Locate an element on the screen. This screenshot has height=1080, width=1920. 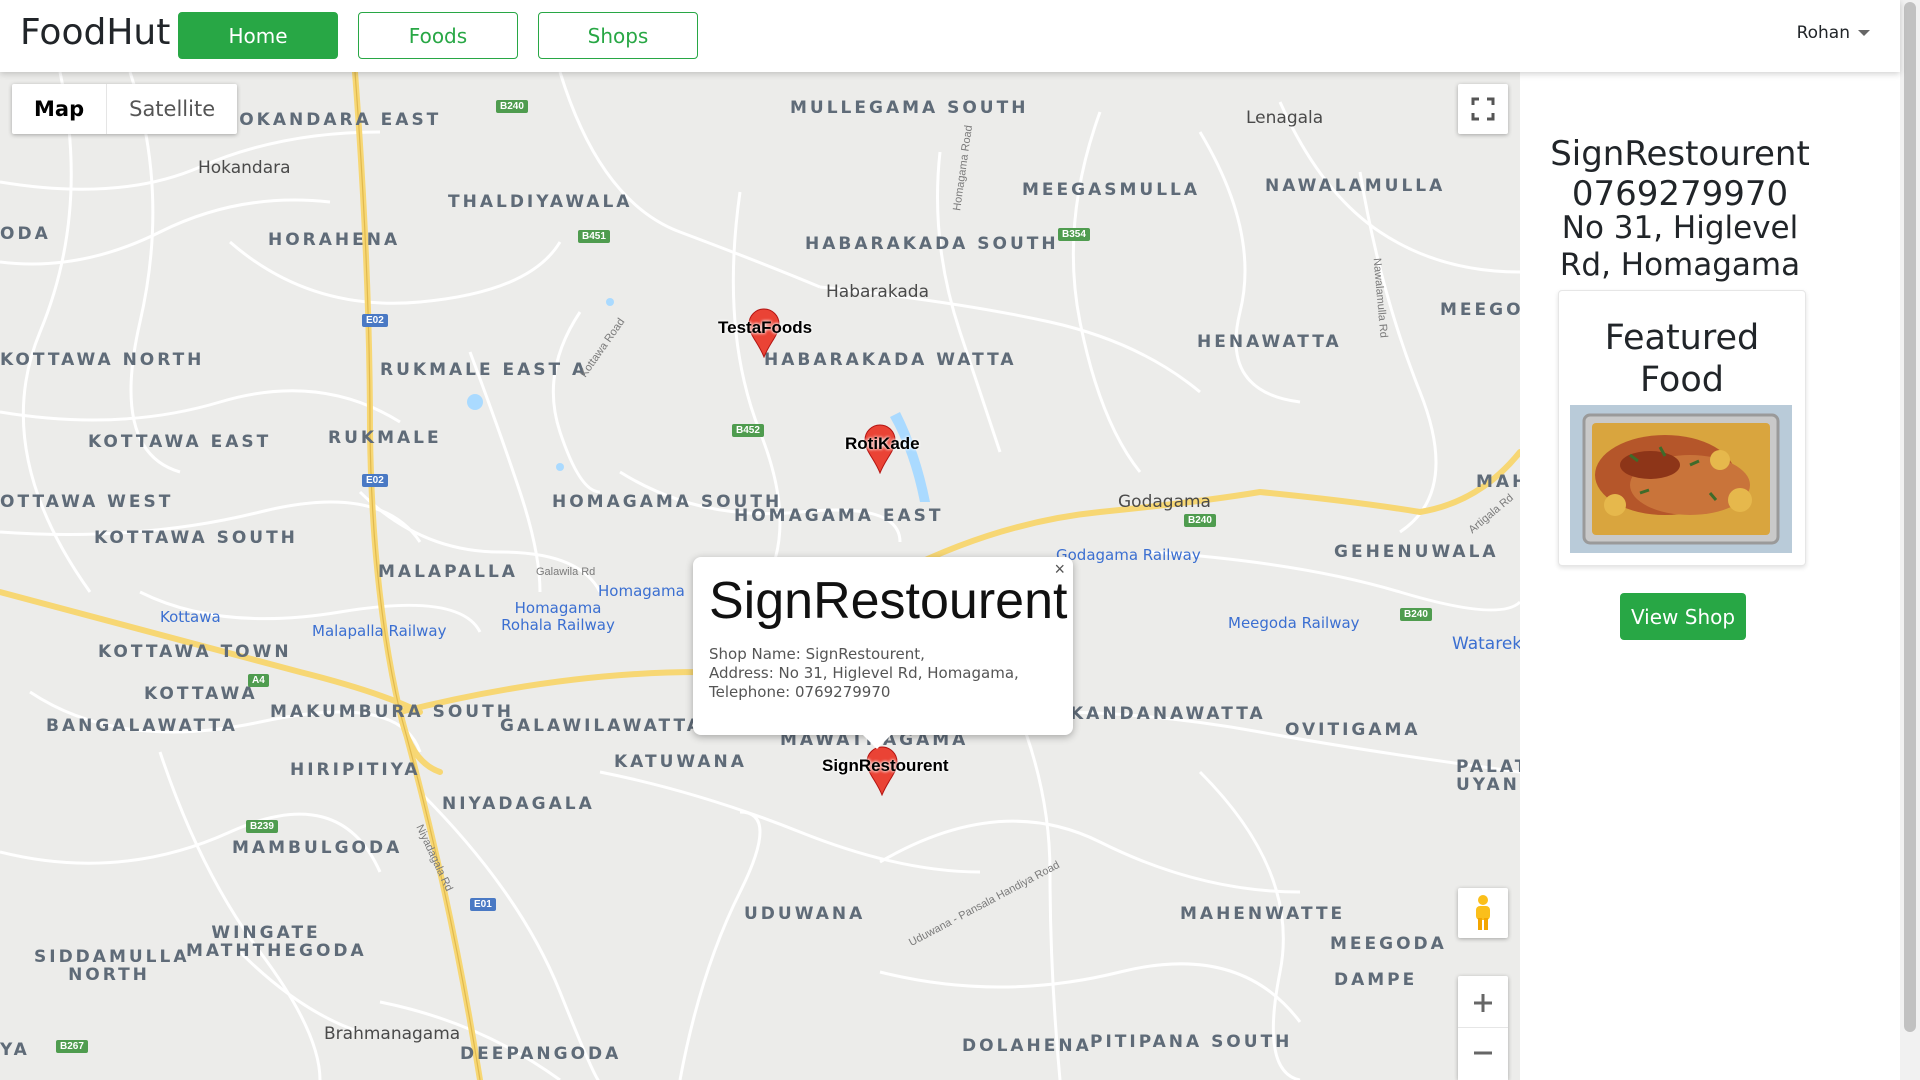
place-label: Uduwana is located at coordinates (805, 914).